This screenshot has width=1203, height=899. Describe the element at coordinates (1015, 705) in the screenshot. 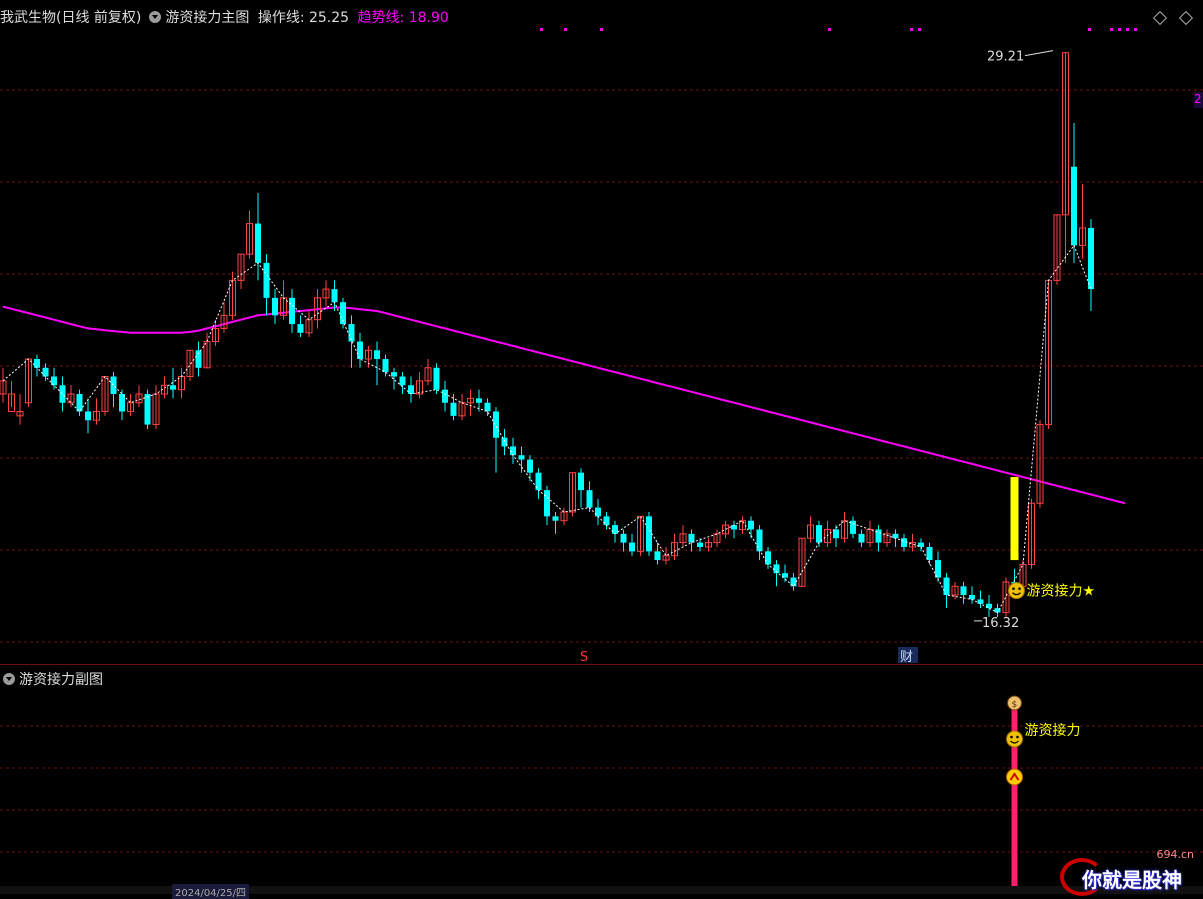

I see `money-bag-symbol: $` at that location.